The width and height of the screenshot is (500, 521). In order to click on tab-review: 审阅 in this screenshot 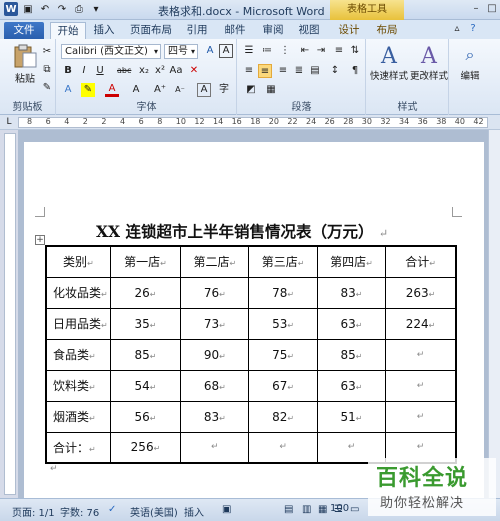, I will do `click(273, 30)`.